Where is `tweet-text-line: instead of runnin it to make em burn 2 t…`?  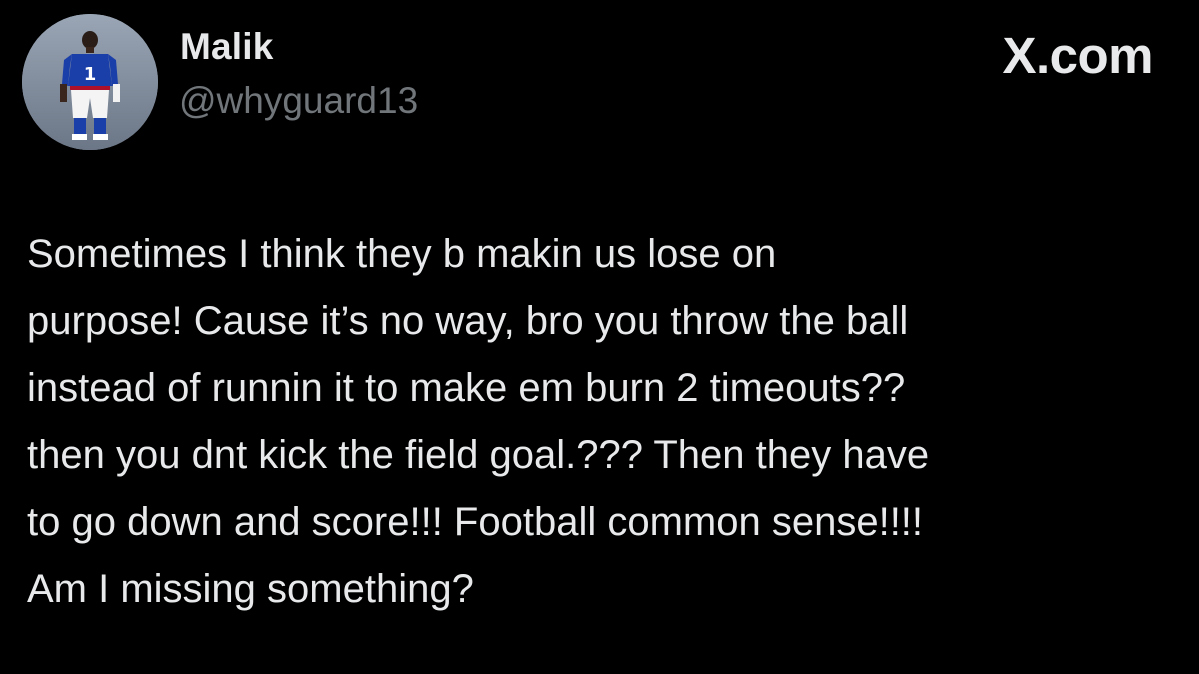 tweet-text-line: instead of runnin it to make em burn 2 t… is located at coordinates (466, 388).